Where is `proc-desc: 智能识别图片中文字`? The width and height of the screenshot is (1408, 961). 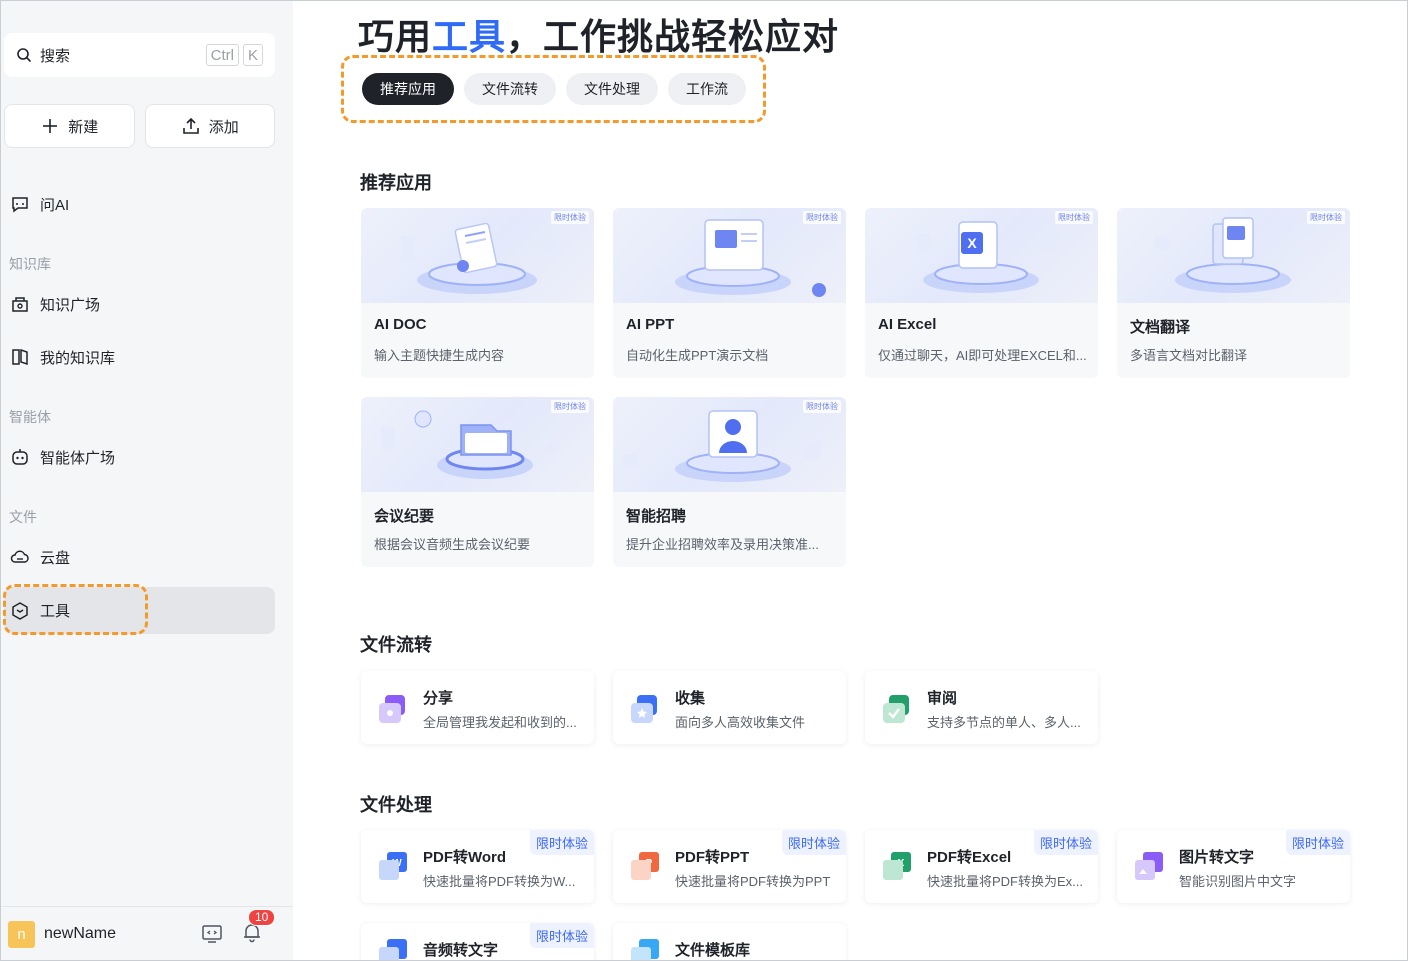 proc-desc: 智能识别图片中文字 is located at coordinates (1238, 881).